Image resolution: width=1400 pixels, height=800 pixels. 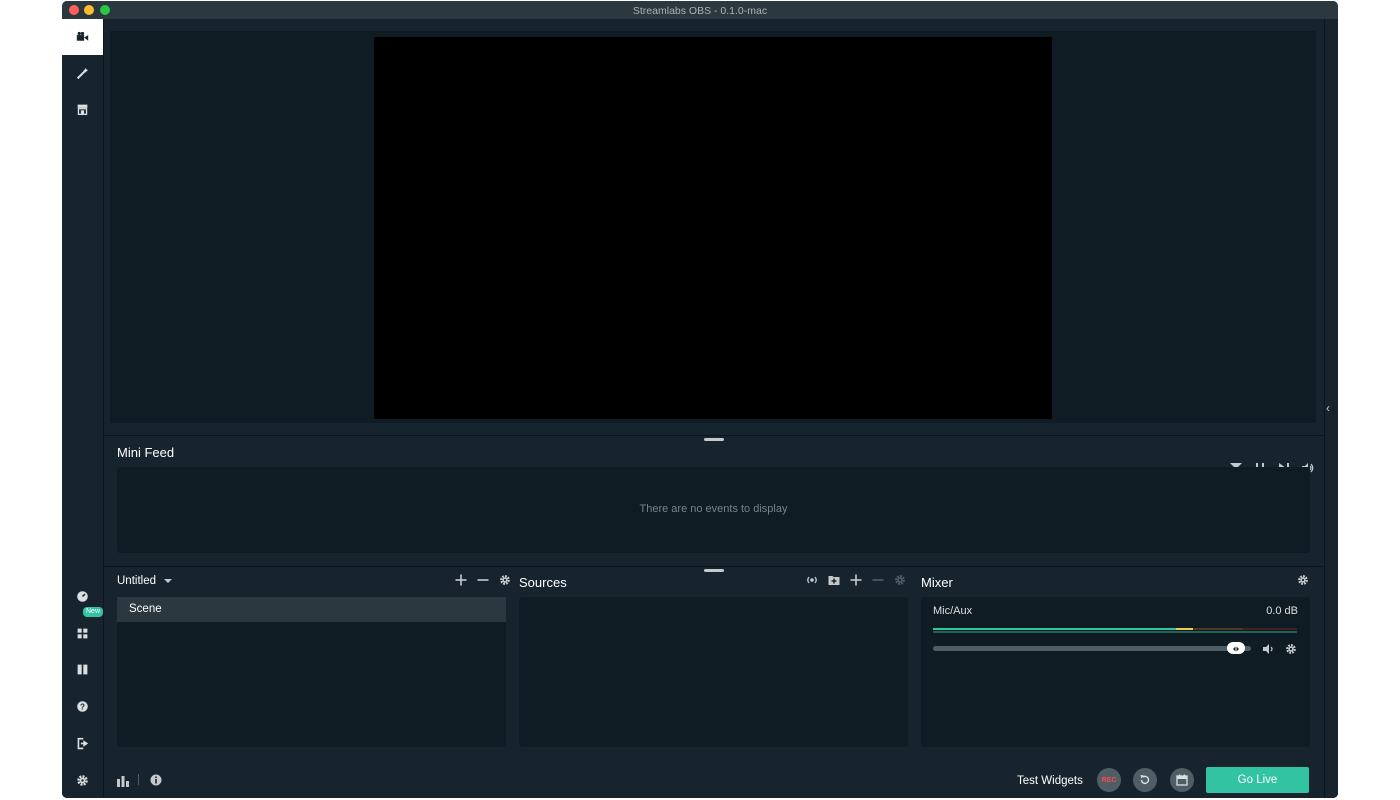 I want to click on replay-buffer-button, so click(x=1145, y=780).